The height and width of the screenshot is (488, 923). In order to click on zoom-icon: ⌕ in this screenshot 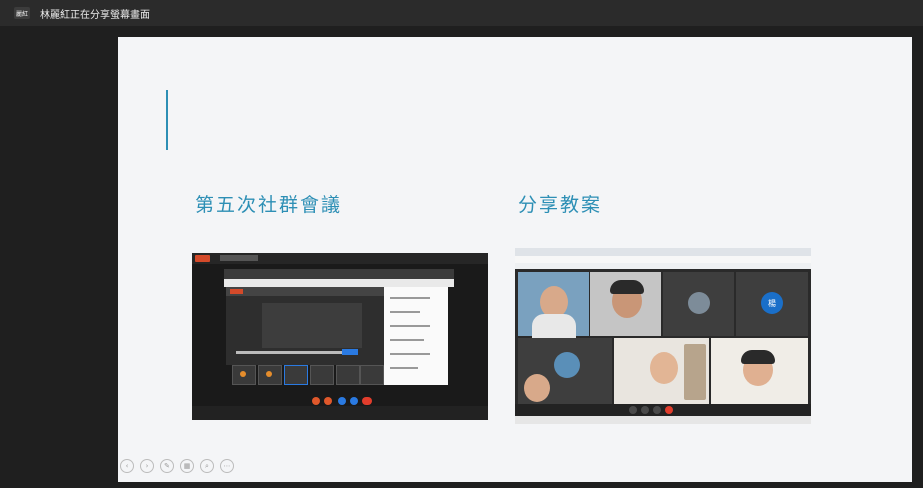, I will do `click(207, 466)`.